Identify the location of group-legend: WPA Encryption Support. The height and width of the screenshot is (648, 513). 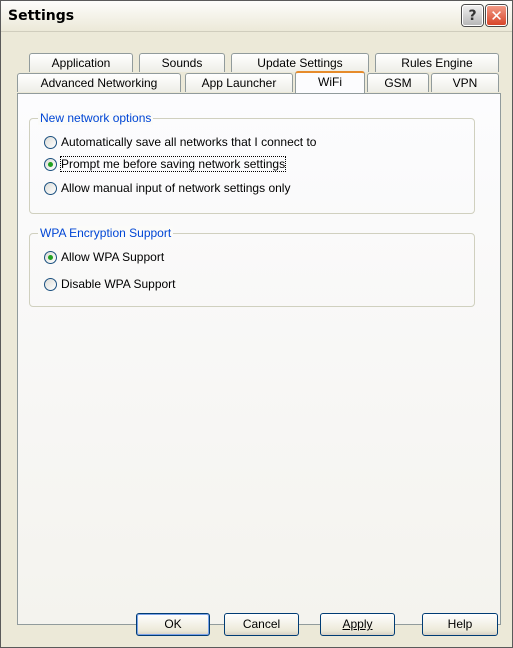
(106, 233).